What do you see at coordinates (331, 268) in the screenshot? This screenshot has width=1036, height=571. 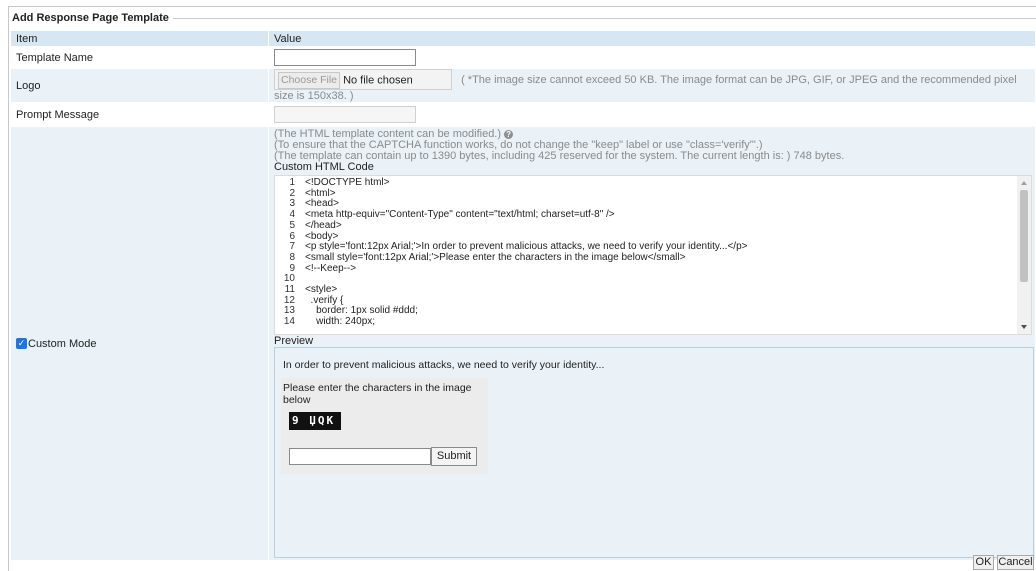 I see `code-line: <!--Keep-->` at bounding box center [331, 268].